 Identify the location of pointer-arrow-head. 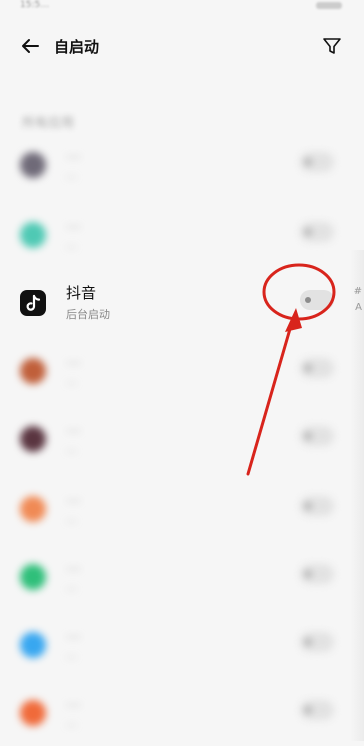
(293, 320).